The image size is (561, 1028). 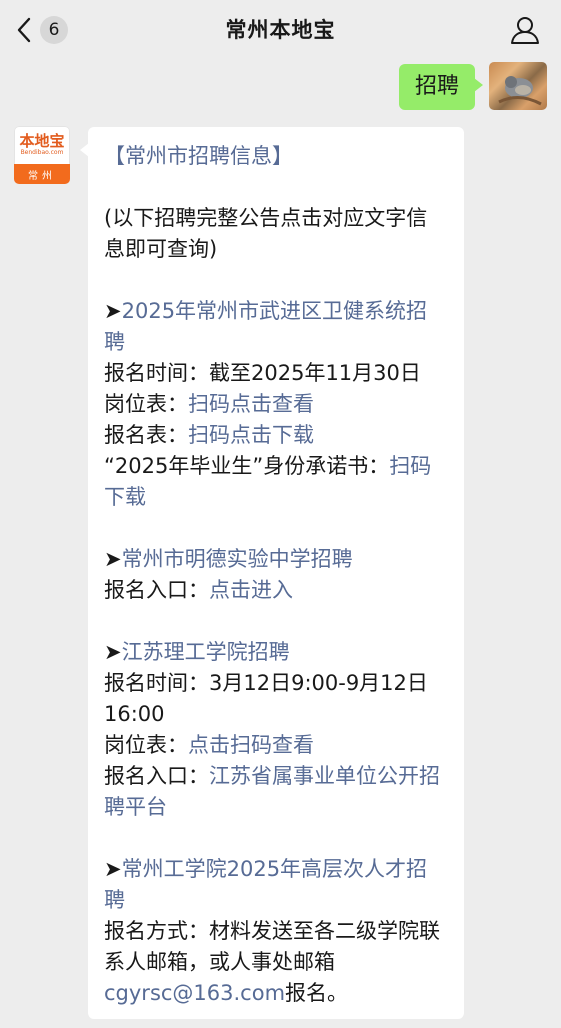 What do you see at coordinates (251, 745) in the screenshot?
I see `item3-posts-link: 点击扫码查看` at bounding box center [251, 745].